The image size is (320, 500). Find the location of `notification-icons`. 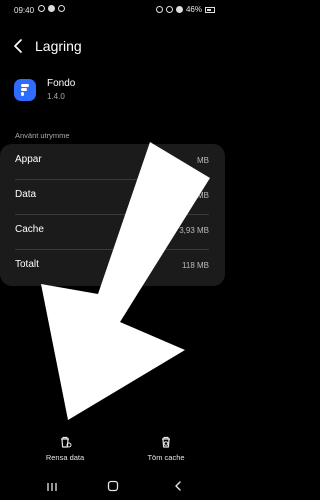

notification-icons is located at coordinates (51, 8).